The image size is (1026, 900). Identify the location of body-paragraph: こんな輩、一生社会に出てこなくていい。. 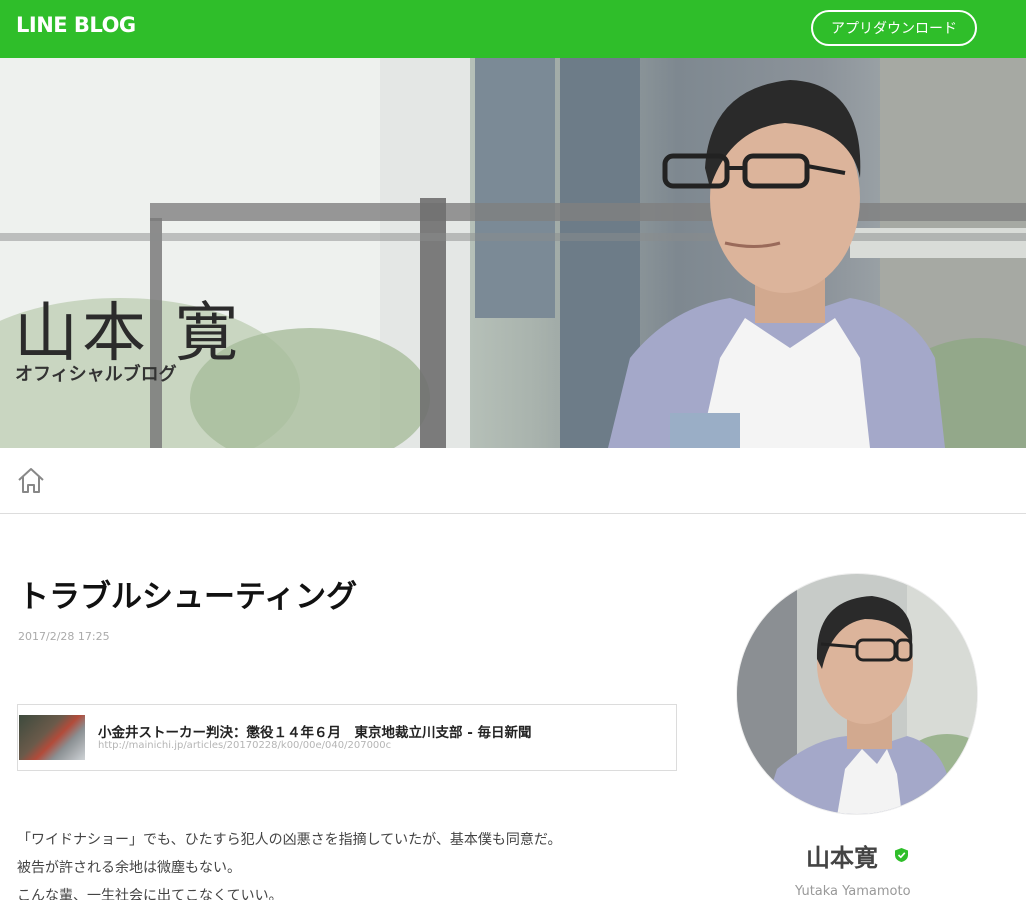
(150, 894).